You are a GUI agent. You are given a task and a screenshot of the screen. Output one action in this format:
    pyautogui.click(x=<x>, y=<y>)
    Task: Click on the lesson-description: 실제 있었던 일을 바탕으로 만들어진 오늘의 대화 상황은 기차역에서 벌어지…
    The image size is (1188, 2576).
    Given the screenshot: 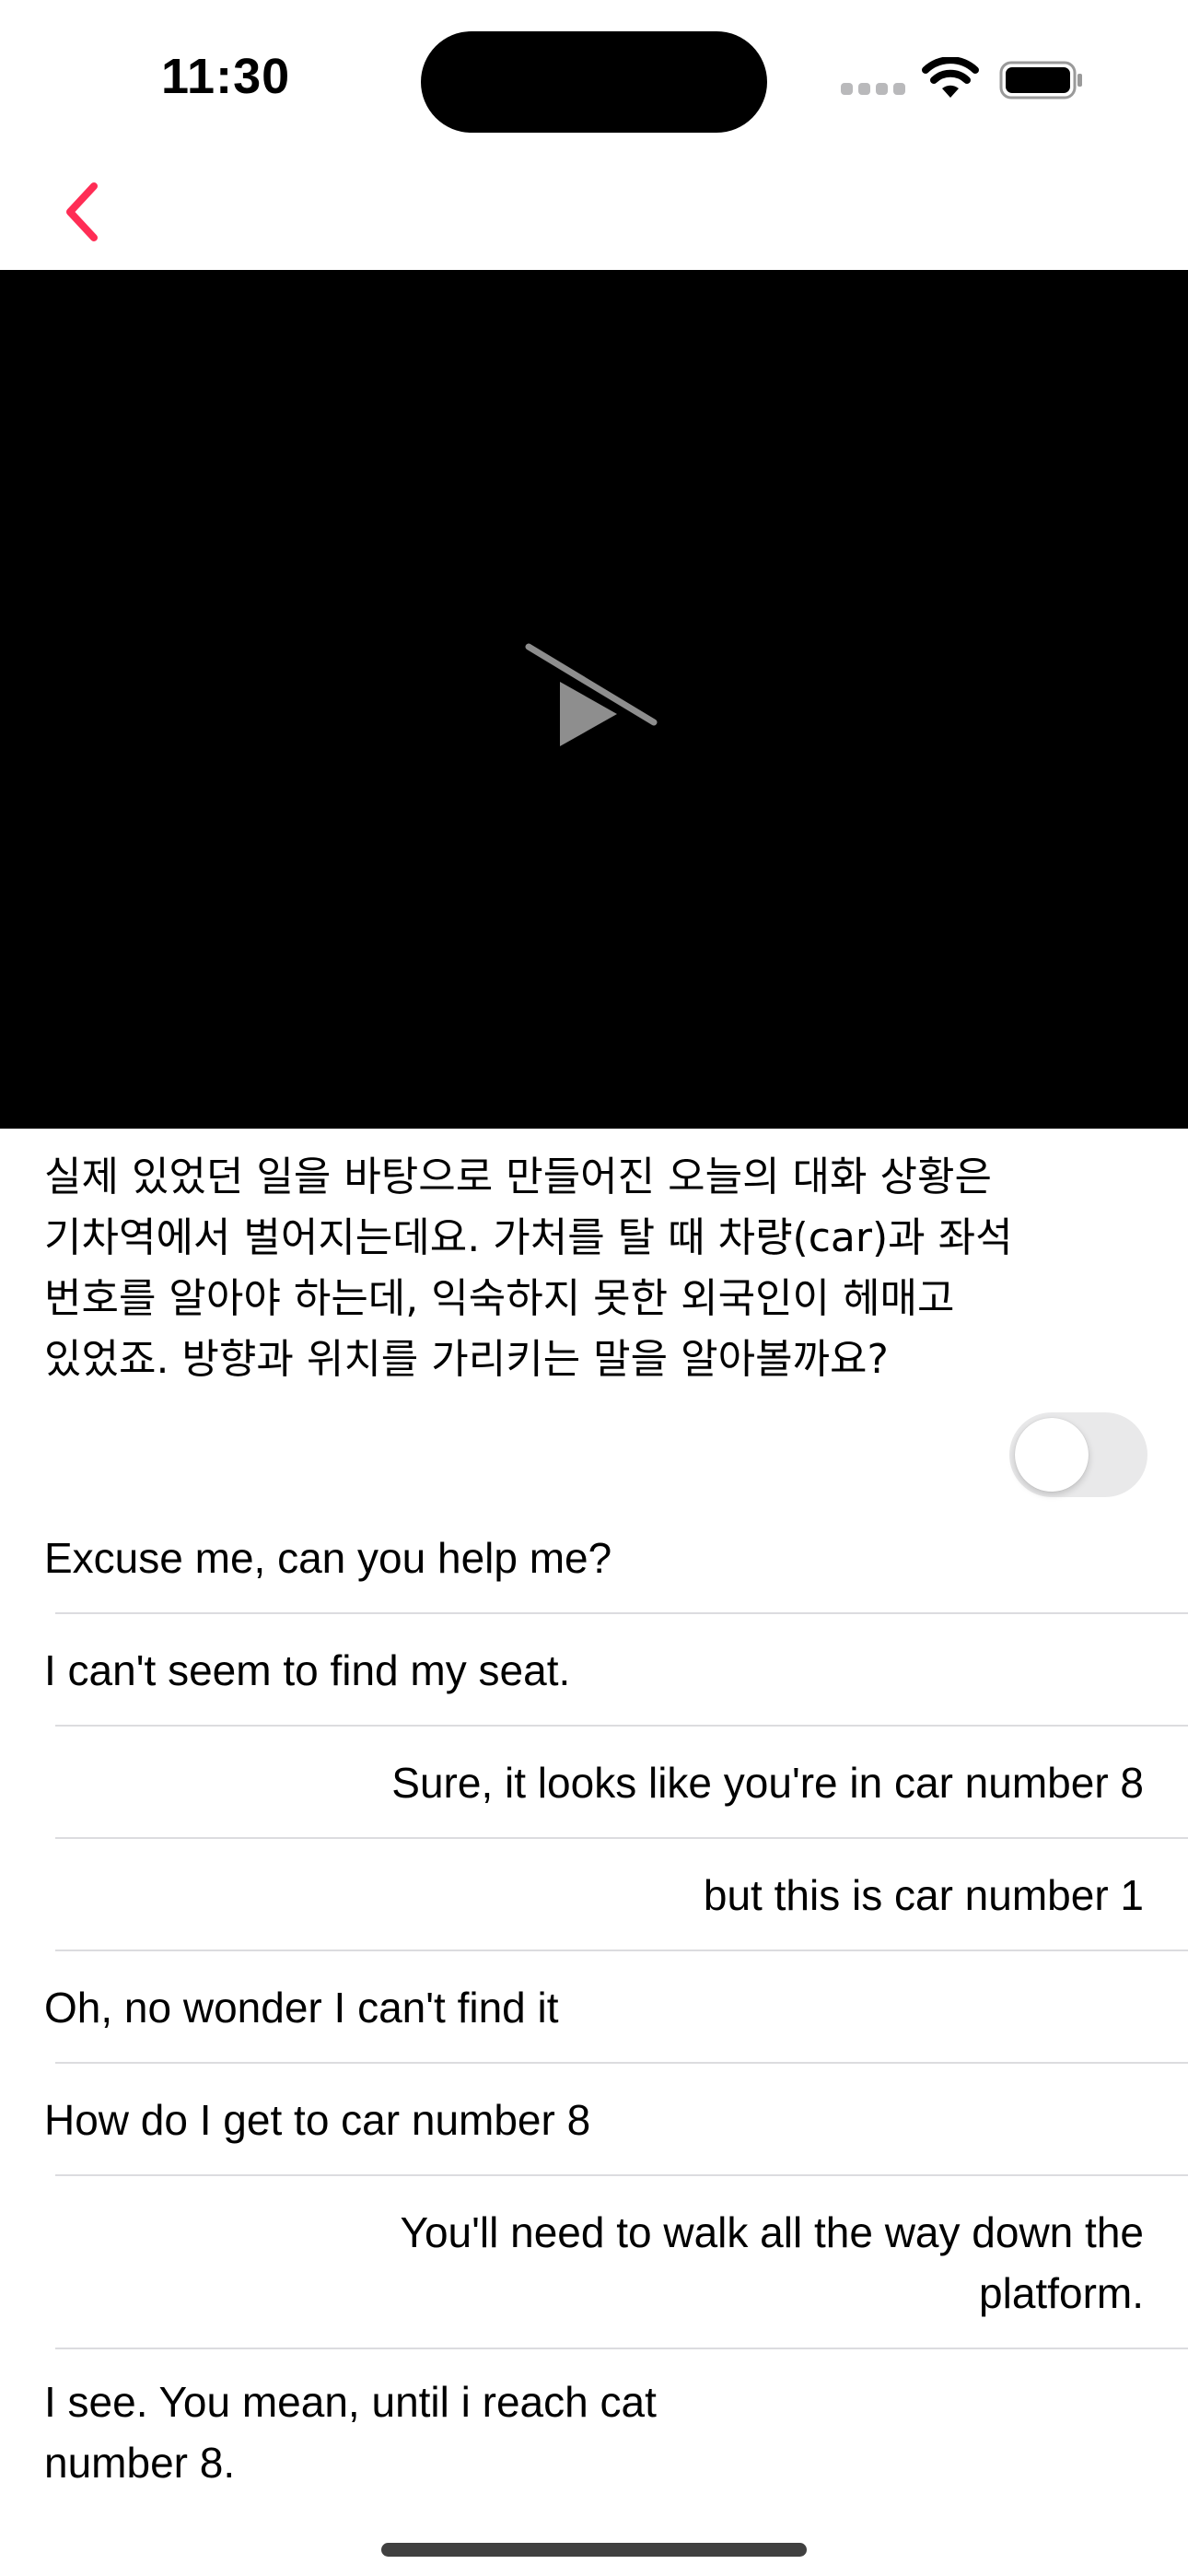 What is the action you would take?
    pyautogui.click(x=601, y=1268)
    